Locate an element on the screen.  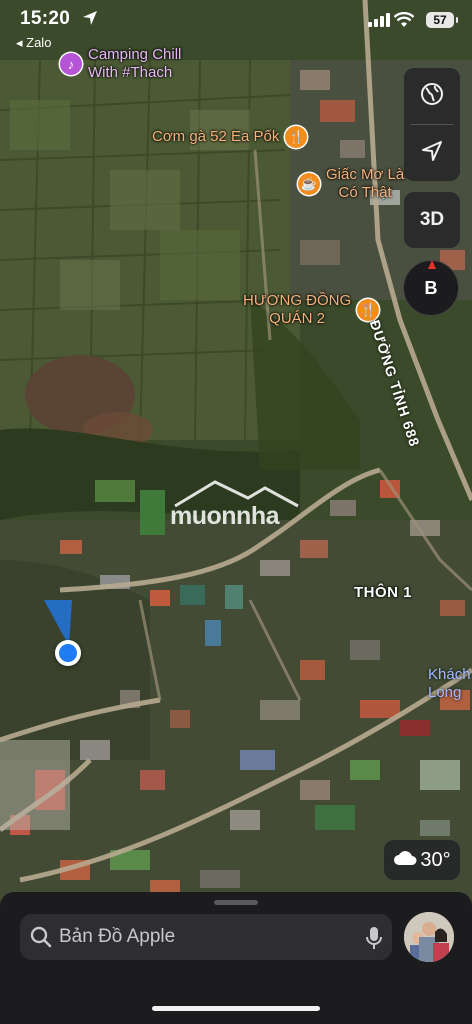
compass-button: B is located at coordinates (431, 288).